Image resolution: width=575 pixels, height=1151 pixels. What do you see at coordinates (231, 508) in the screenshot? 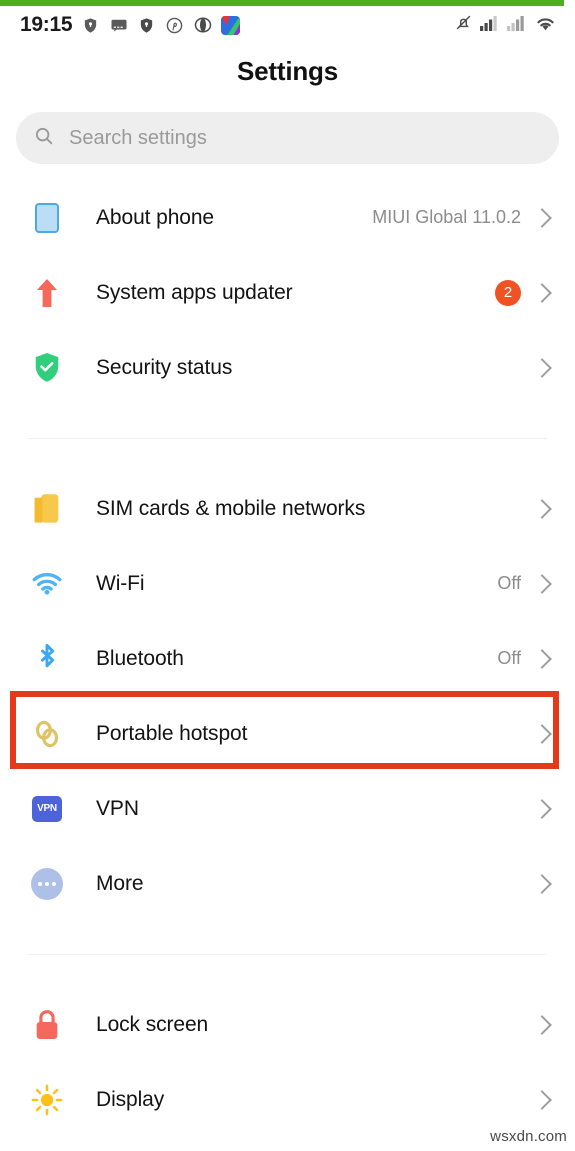
I see `row-label: SIM cards & mobile networks` at bounding box center [231, 508].